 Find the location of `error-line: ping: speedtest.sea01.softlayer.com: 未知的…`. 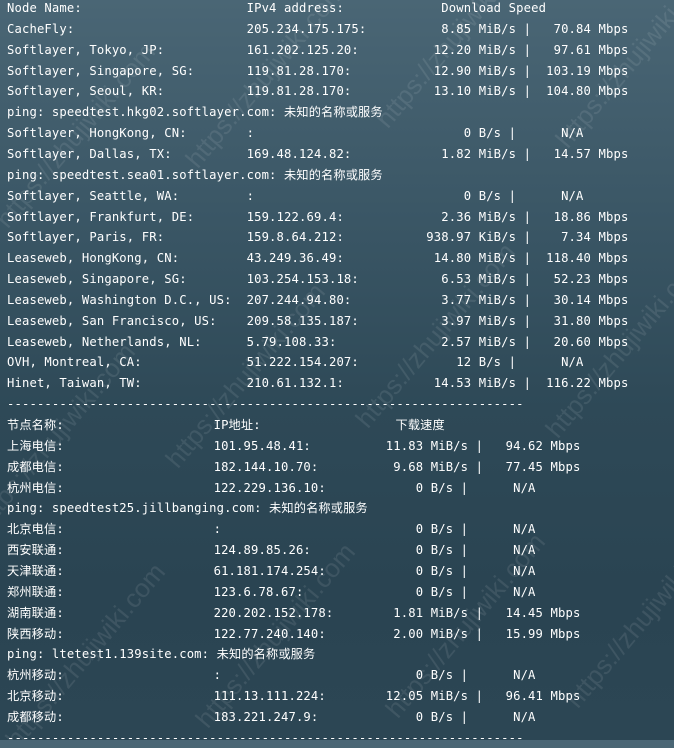

error-line: ping: speedtest.sea01.softlayer.com: 未知的… is located at coordinates (195, 174).